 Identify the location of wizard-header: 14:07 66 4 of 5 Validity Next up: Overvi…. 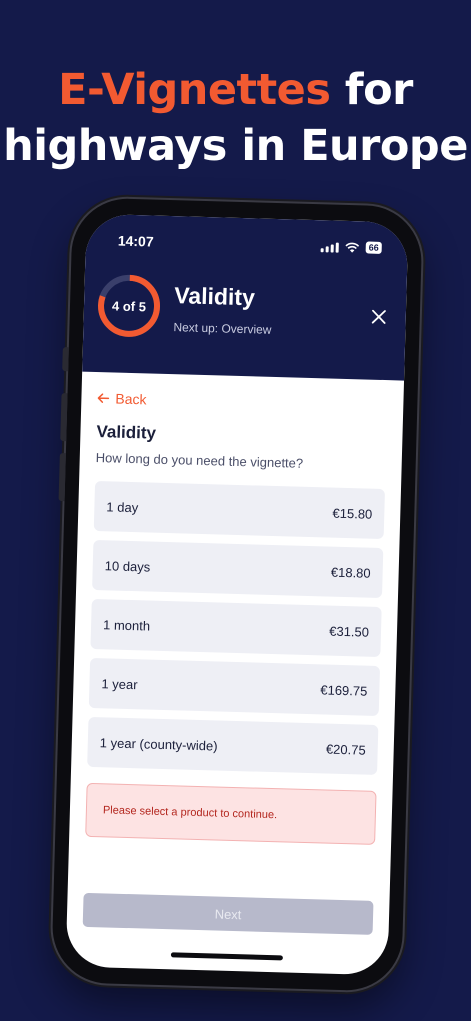
(245, 297).